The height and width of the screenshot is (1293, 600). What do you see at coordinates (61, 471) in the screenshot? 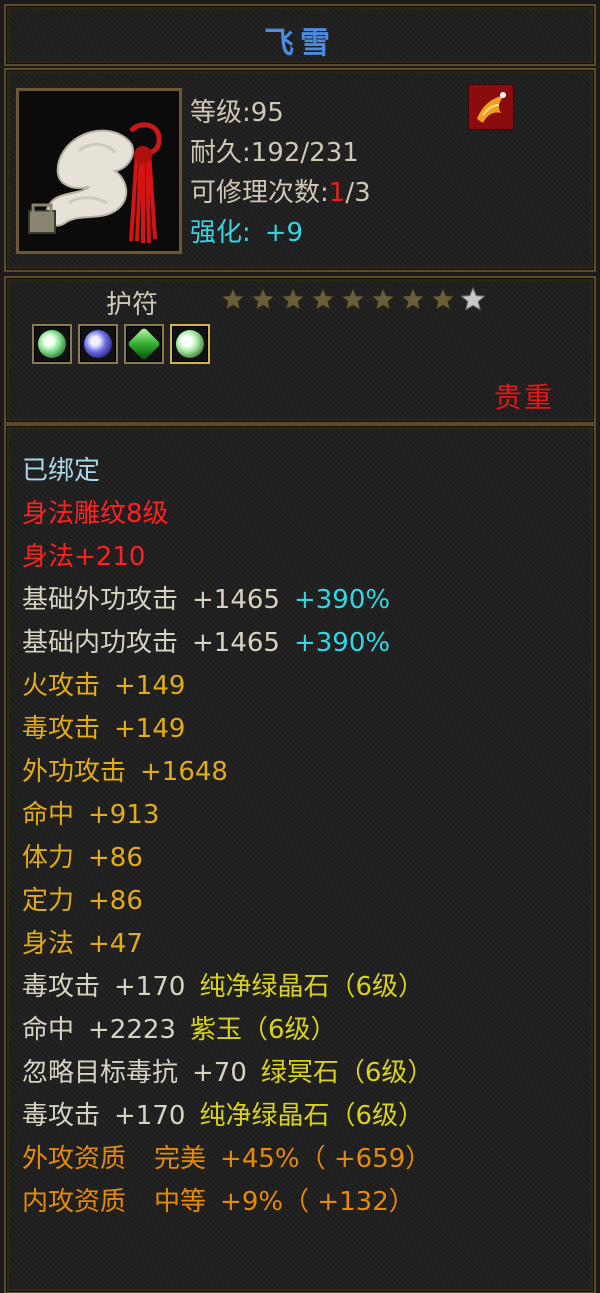
I see `bound-status: 已绑定` at bounding box center [61, 471].